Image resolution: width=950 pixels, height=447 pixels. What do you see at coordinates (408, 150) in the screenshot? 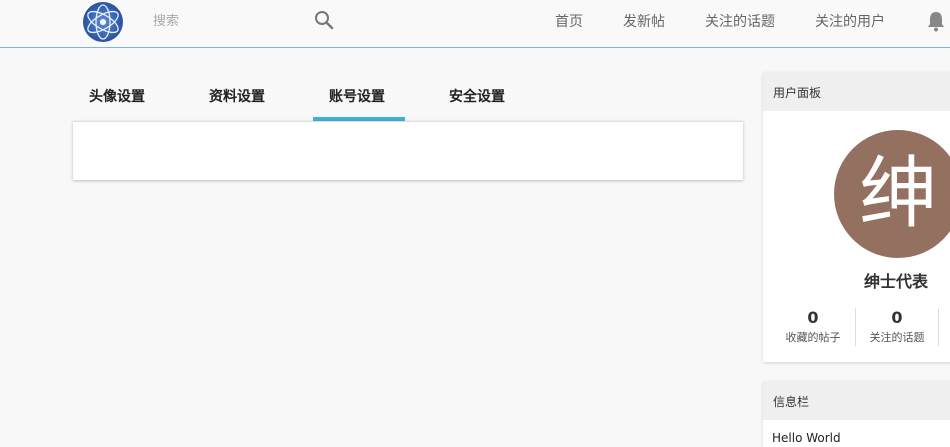
I see `settings-content-panel` at bounding box center [408, 150].